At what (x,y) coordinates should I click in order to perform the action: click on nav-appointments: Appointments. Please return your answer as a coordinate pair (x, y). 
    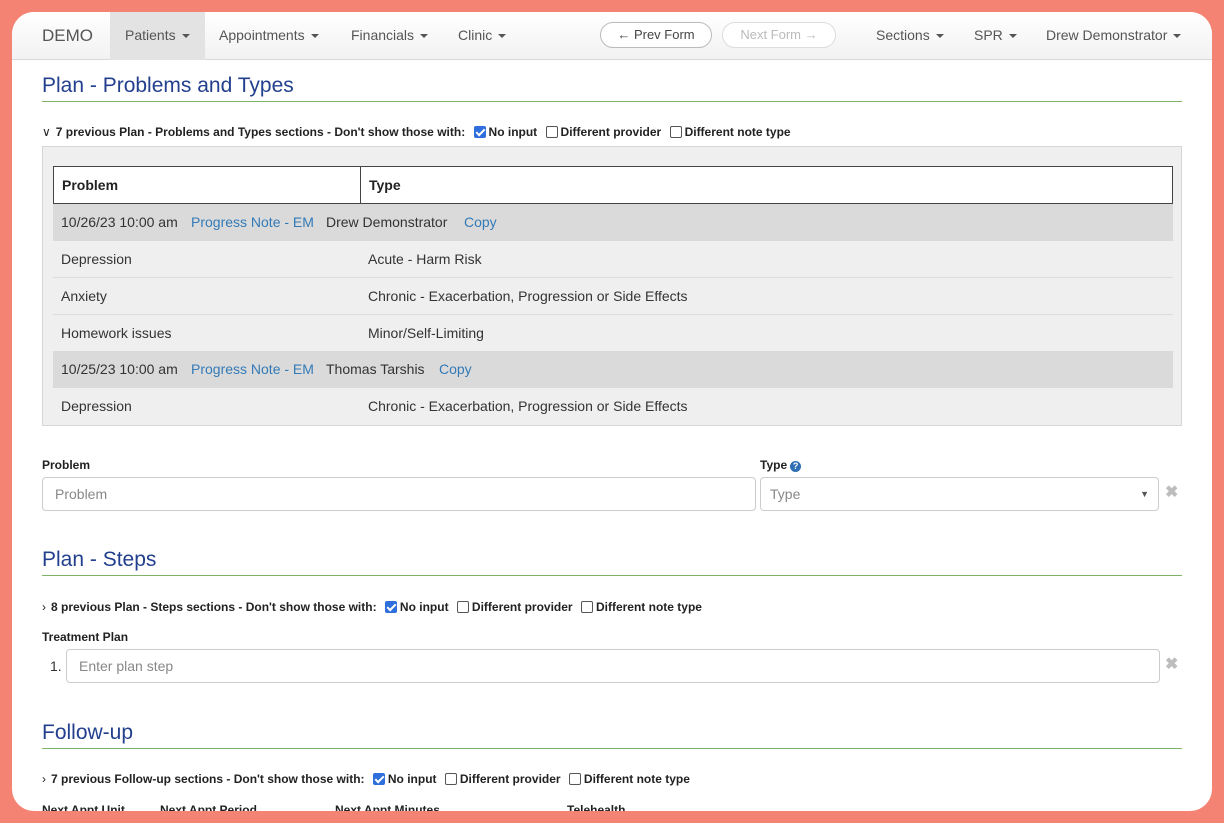
    Looking at the image, I should click on (269, 36).